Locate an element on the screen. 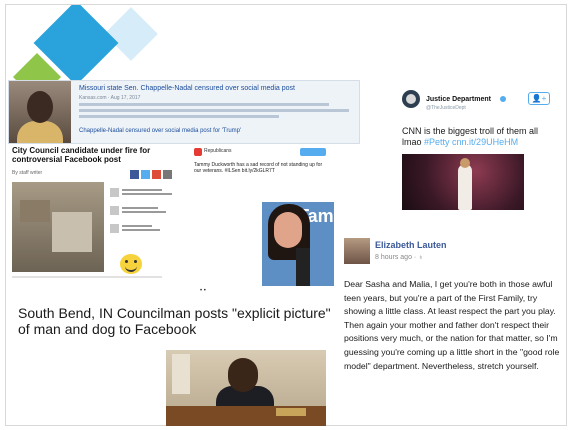 The height and width of the screenshot is (430, 574). fb-user-name: Elizabeth Lauten is located at coordinates (411, 245).